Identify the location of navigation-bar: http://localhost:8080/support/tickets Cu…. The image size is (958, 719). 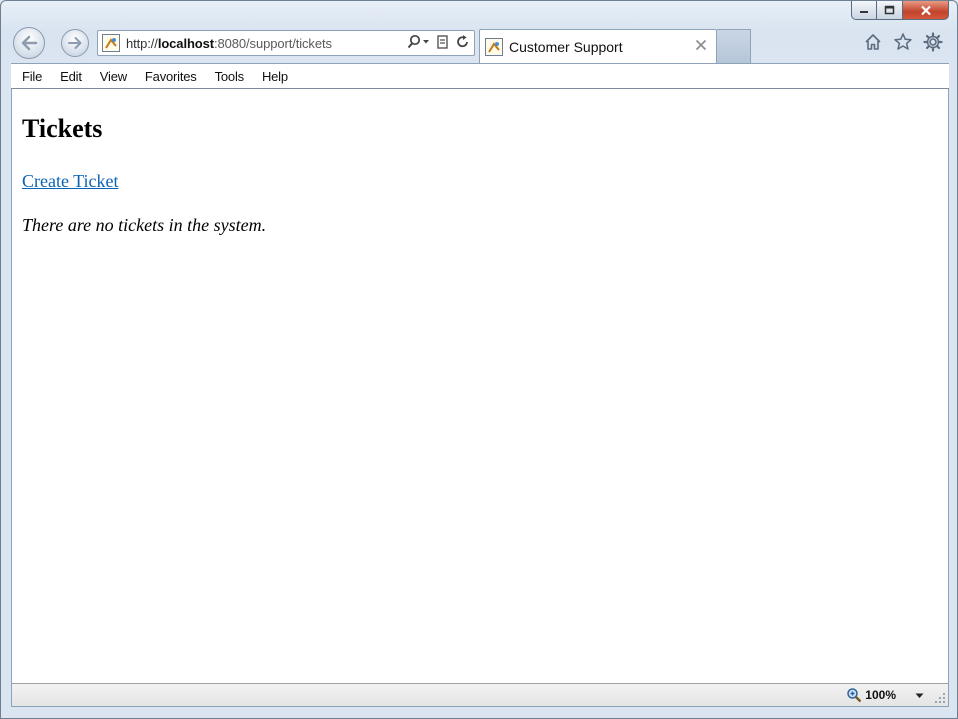
(479, 44).